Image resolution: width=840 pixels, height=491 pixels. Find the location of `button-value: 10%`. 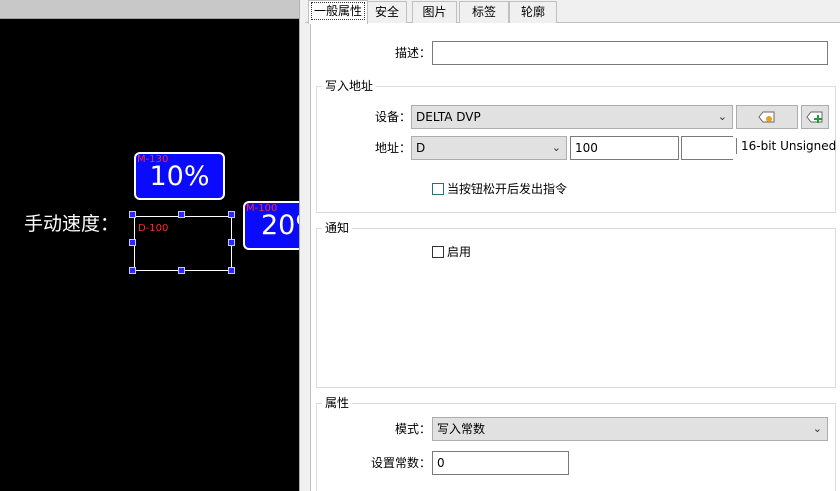

button-value: 10% is located at coordinates (179, 176).